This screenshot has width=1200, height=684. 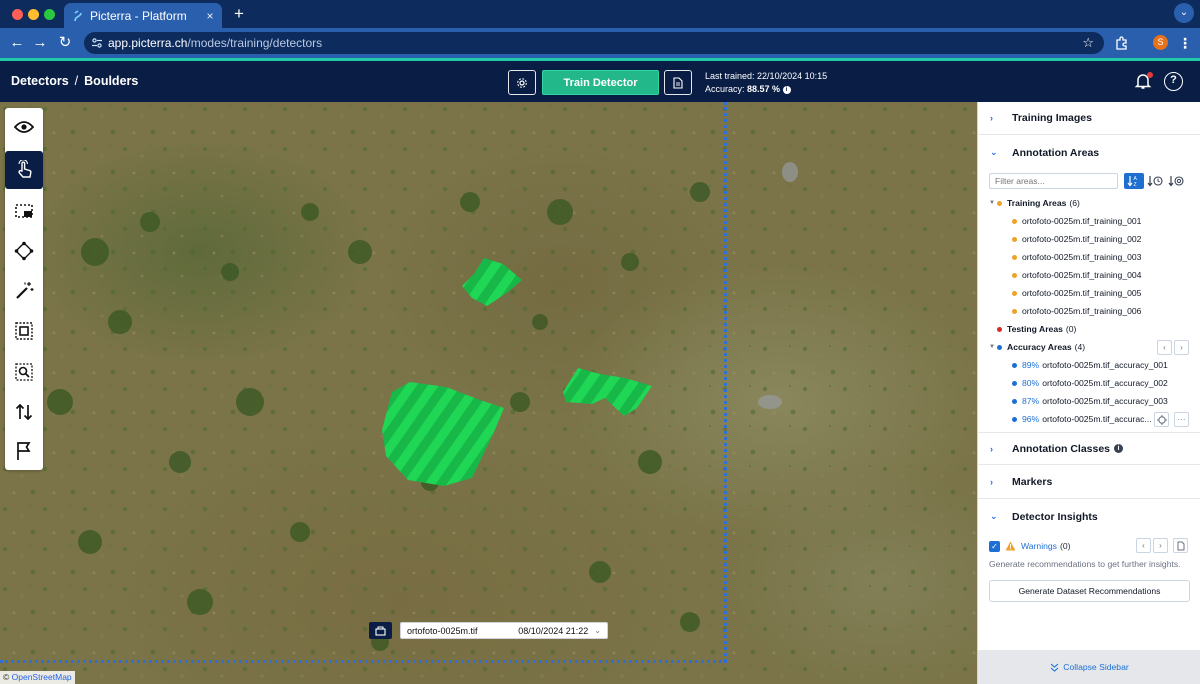 I want to click on window-minimize-button, so click(x=33, y=14).